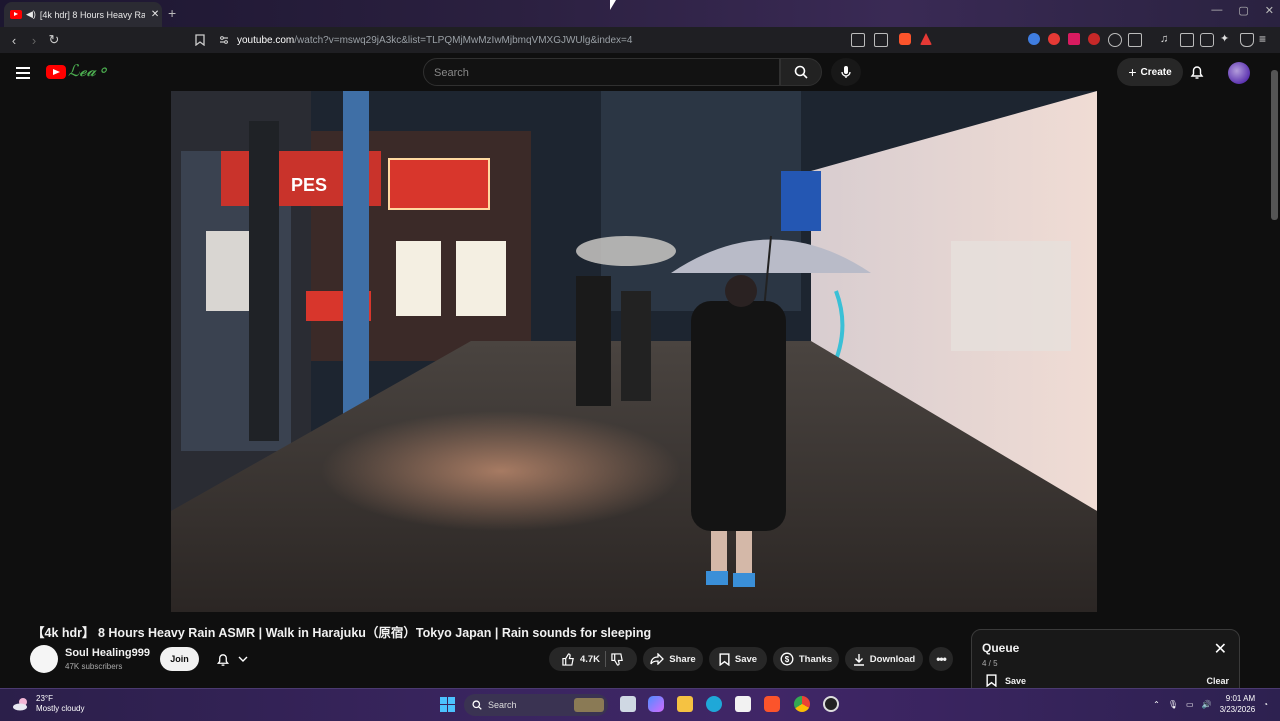  What do you see at coordinates (1216, 10) in the screenshot?
I see `minimize-icon: —` at bounding box center [1216, 10].